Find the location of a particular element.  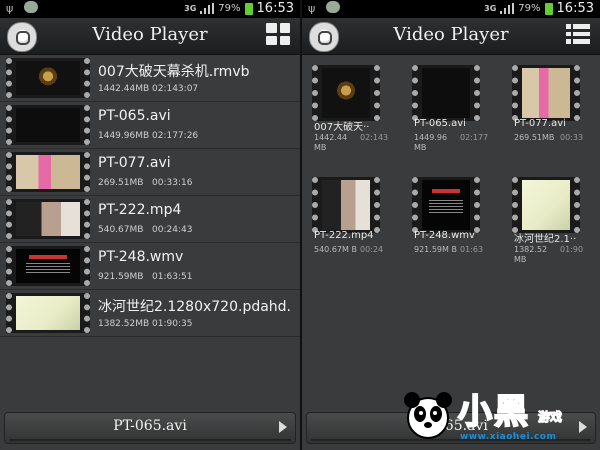

now-playing-bar: PT-065.avi is located at coordinates (150, 428).